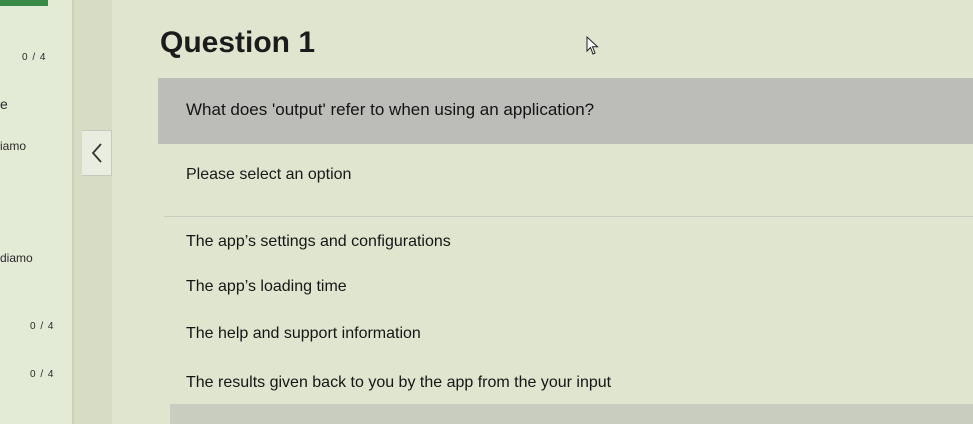 This screenshot has width=973, height=424. What do you see at coordinates (37, 212) in the screenshot?
I see `sidebar: 0 / 4 e iamo diamo 0 / 4 0 / 4` at bounding box center [37, 212].